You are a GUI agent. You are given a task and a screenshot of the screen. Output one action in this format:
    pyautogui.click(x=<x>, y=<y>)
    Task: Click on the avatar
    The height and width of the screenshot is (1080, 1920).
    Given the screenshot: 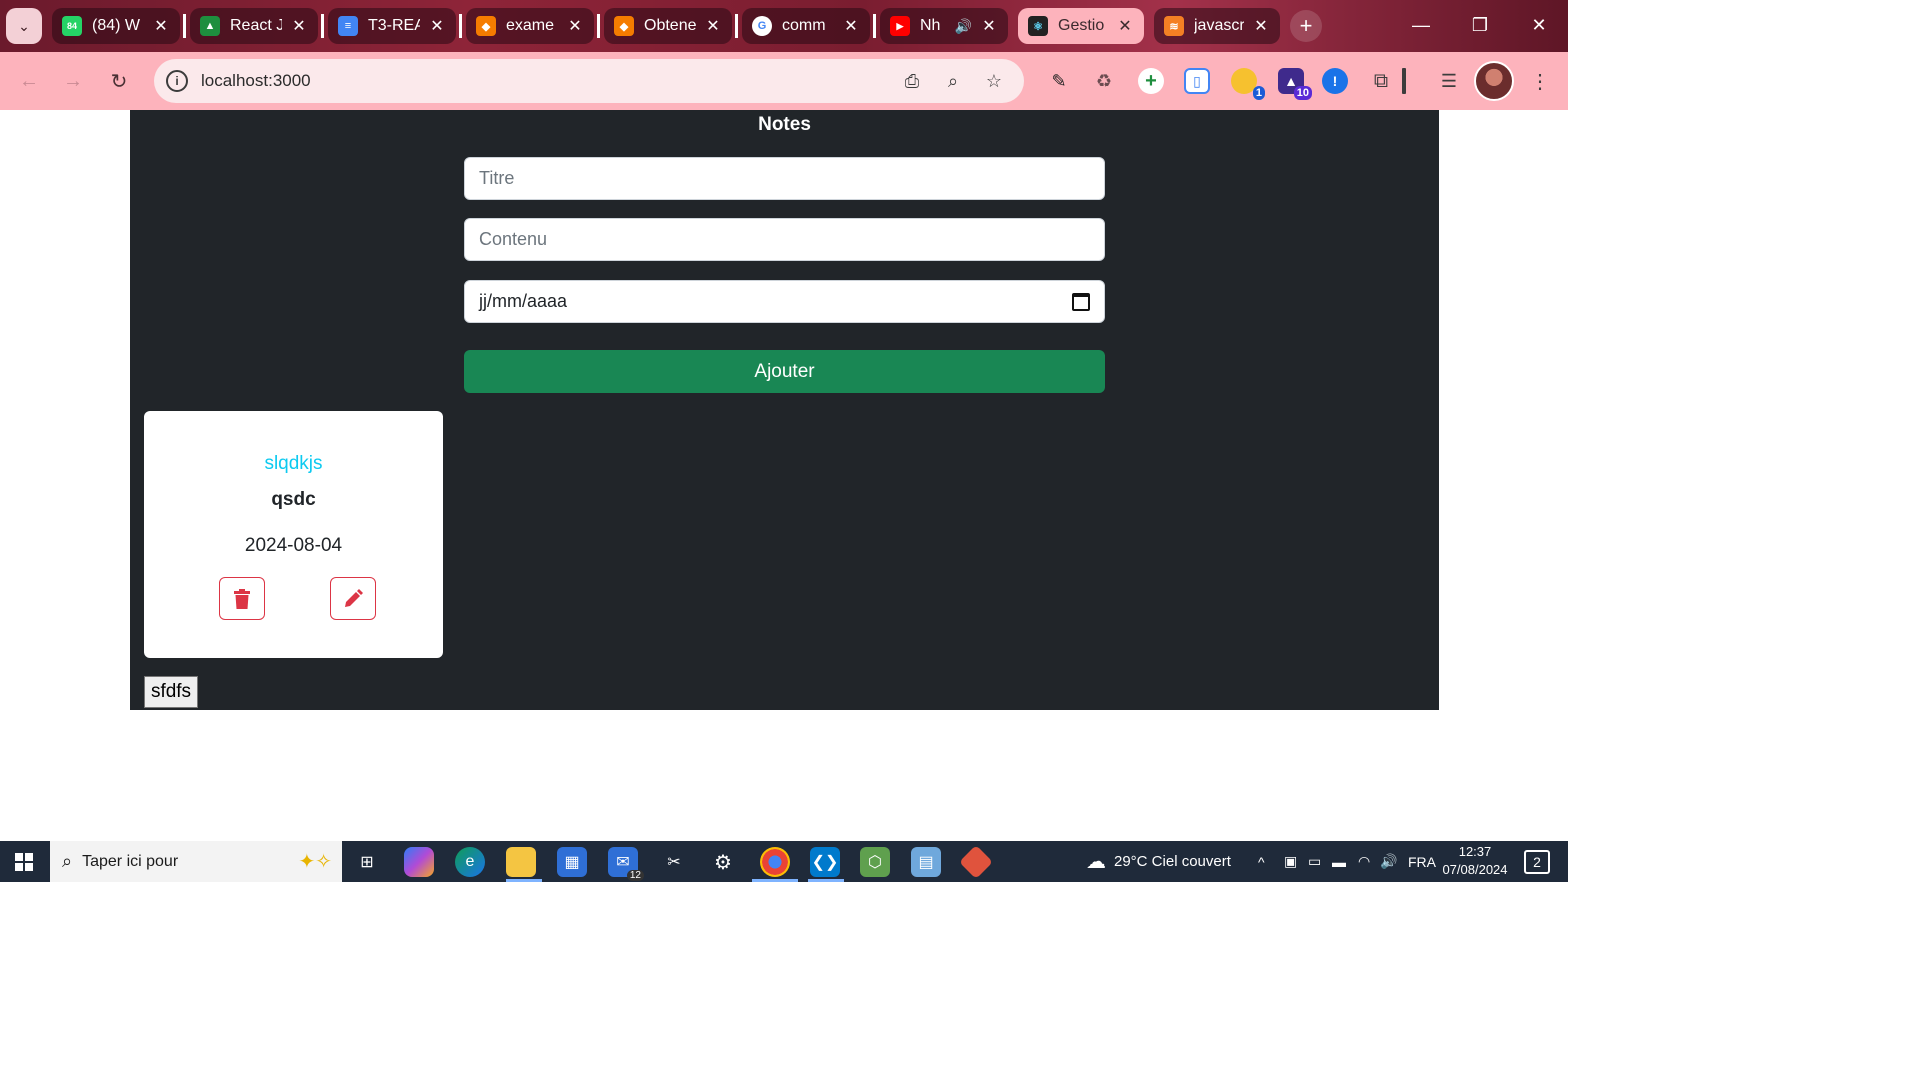 What is the action you would take?
    pyautogui.click(x=1494, y=81)
    